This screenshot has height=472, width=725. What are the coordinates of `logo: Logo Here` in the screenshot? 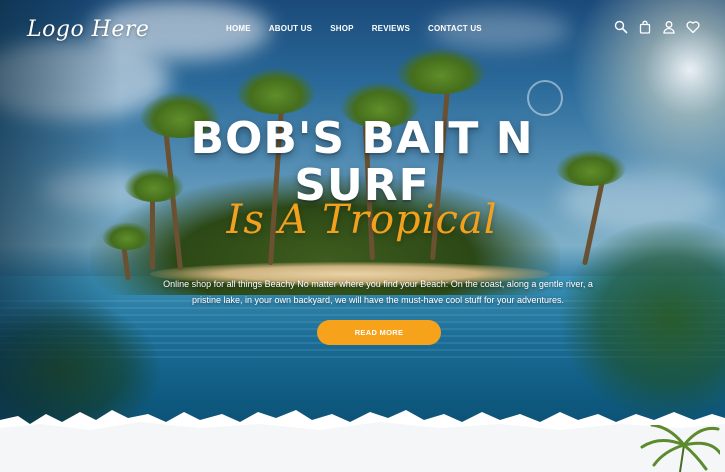 It's located at (88, 29).